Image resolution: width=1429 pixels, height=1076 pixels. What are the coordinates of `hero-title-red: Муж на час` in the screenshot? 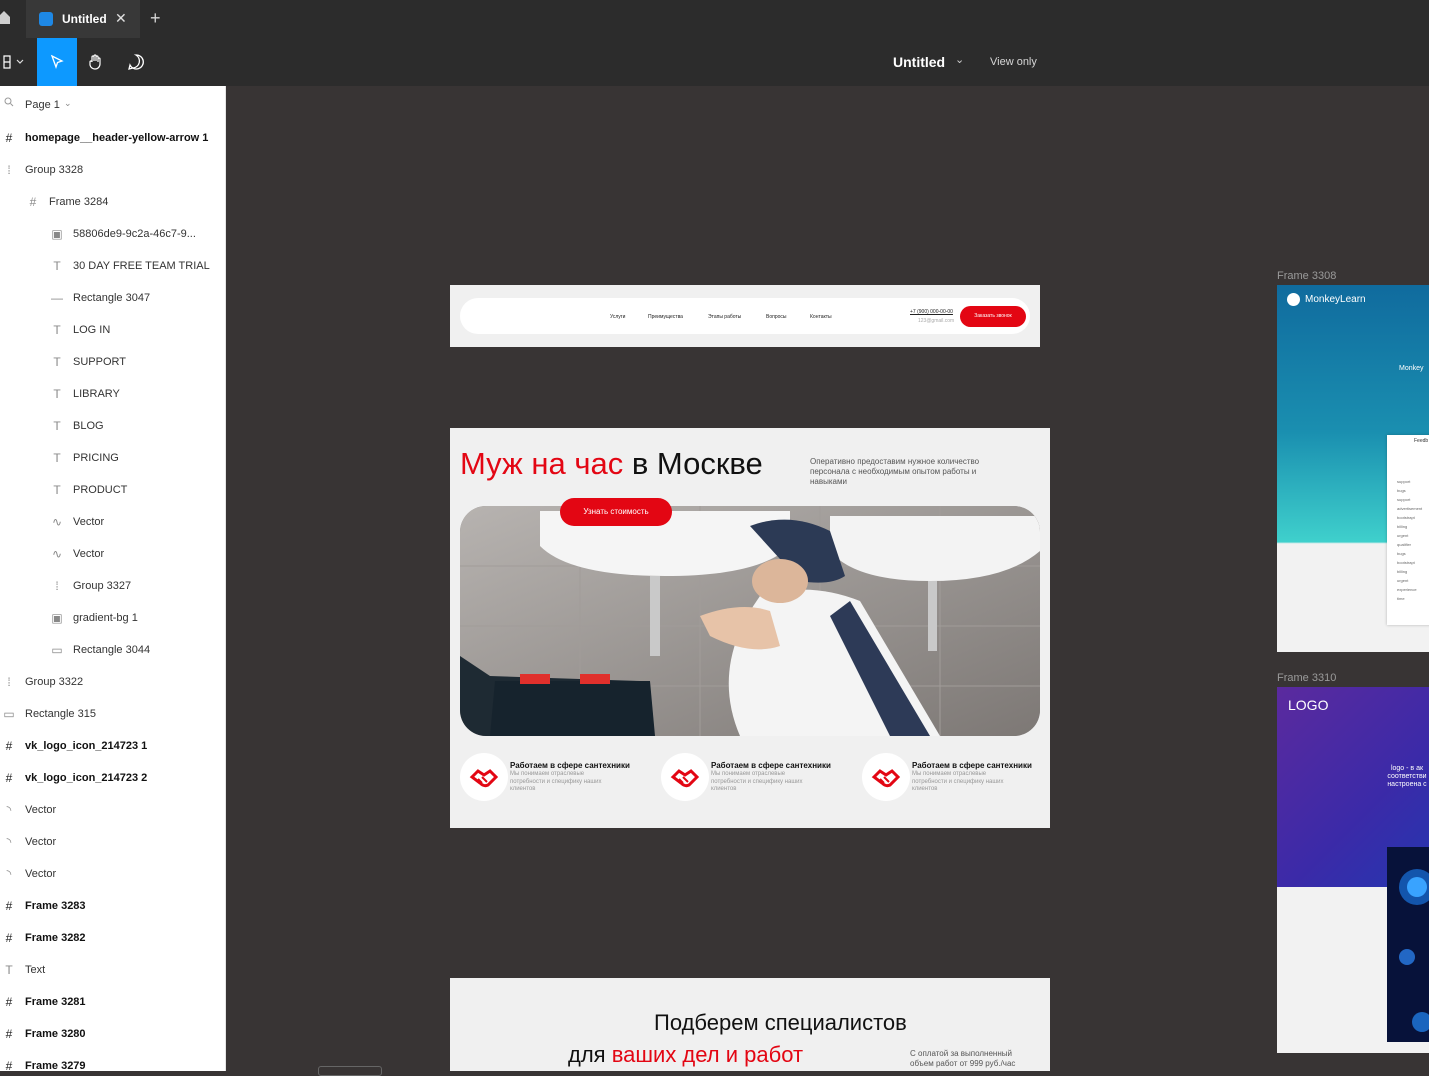 It's located at (542, 463).